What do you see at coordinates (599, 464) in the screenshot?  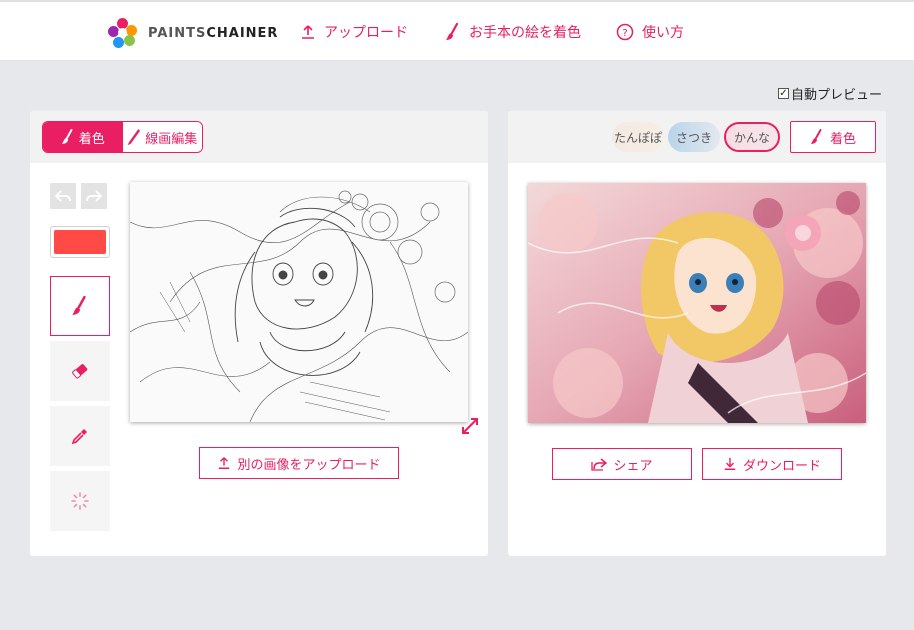 I see `share-icon` at bounding box center [599, 464].